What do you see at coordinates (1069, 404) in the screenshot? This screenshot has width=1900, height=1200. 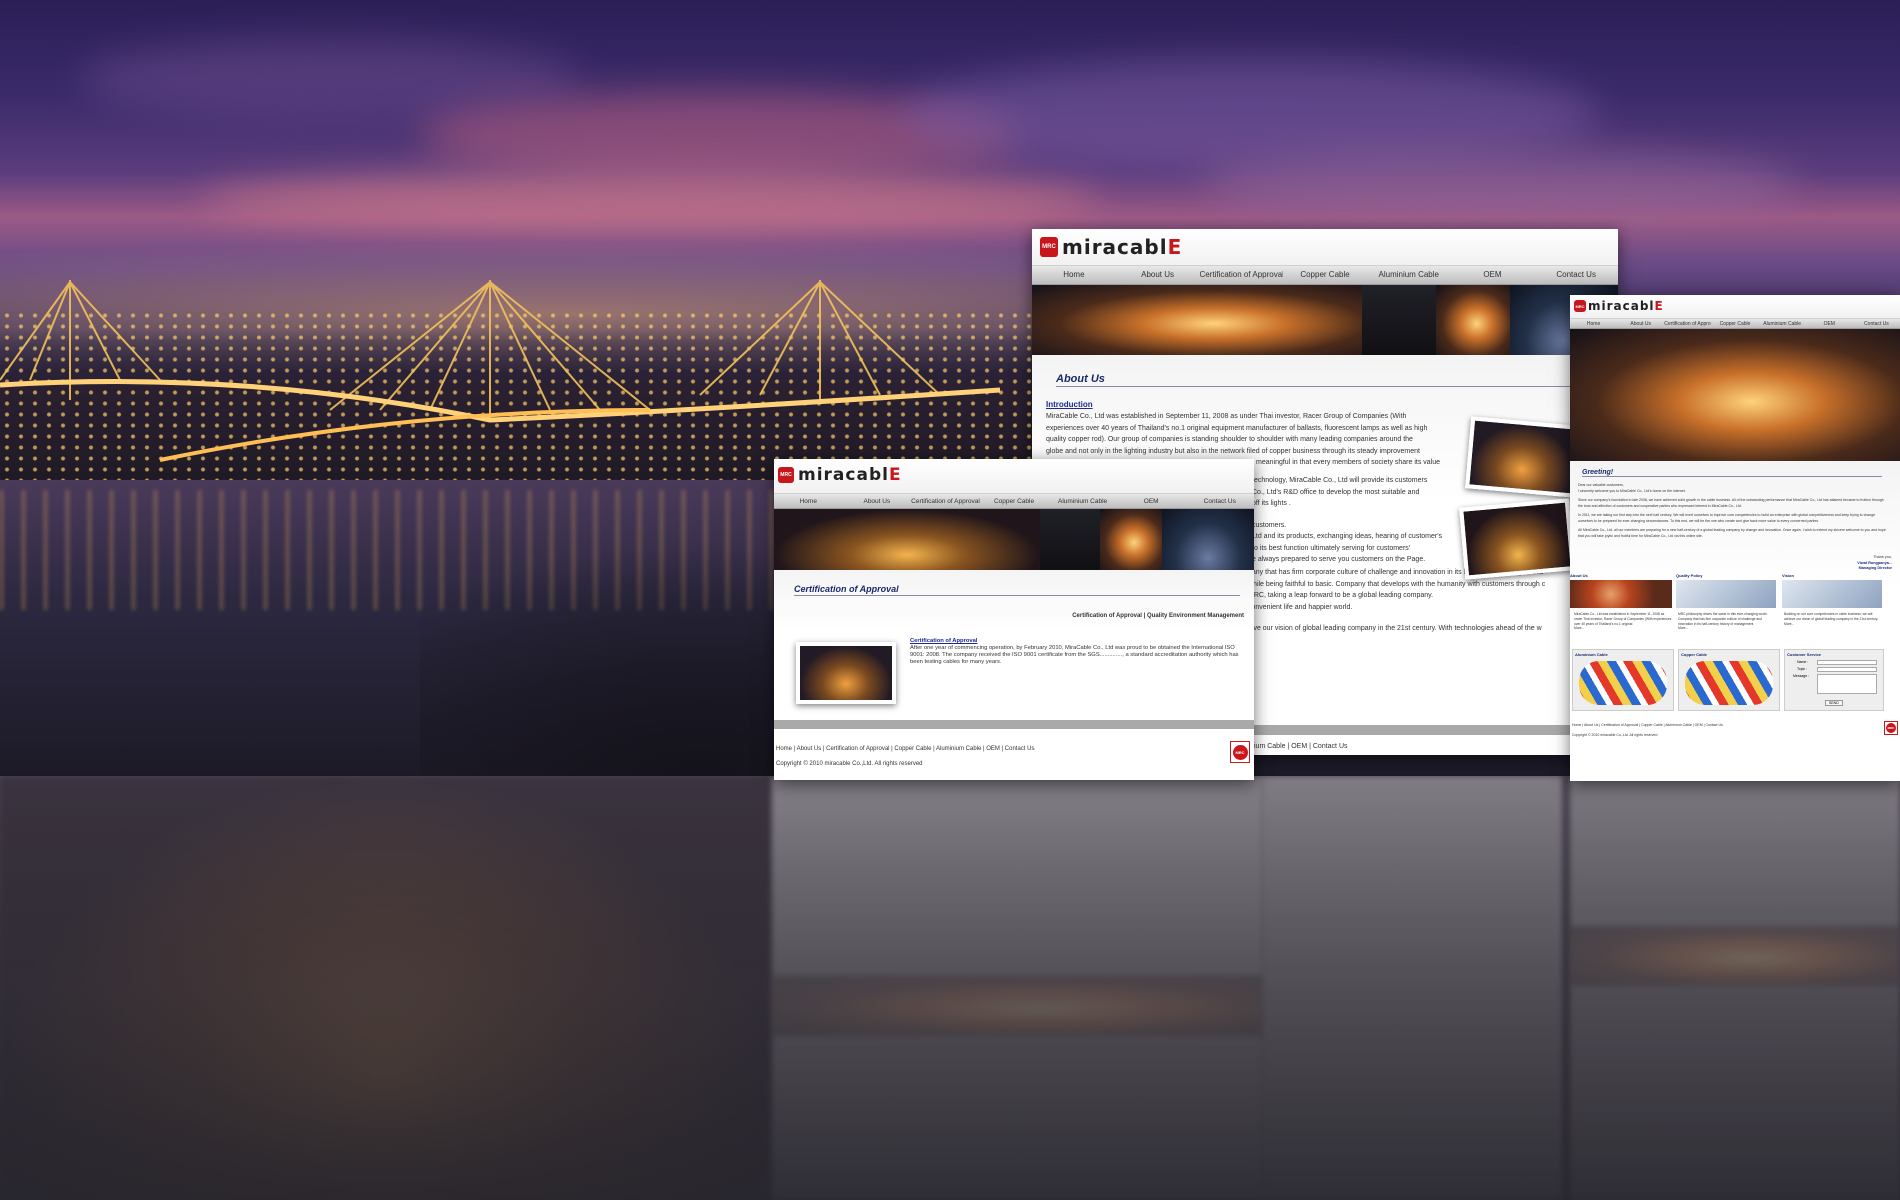 I see `intro-heading: Introduction` at bounding box center [1069, 404].